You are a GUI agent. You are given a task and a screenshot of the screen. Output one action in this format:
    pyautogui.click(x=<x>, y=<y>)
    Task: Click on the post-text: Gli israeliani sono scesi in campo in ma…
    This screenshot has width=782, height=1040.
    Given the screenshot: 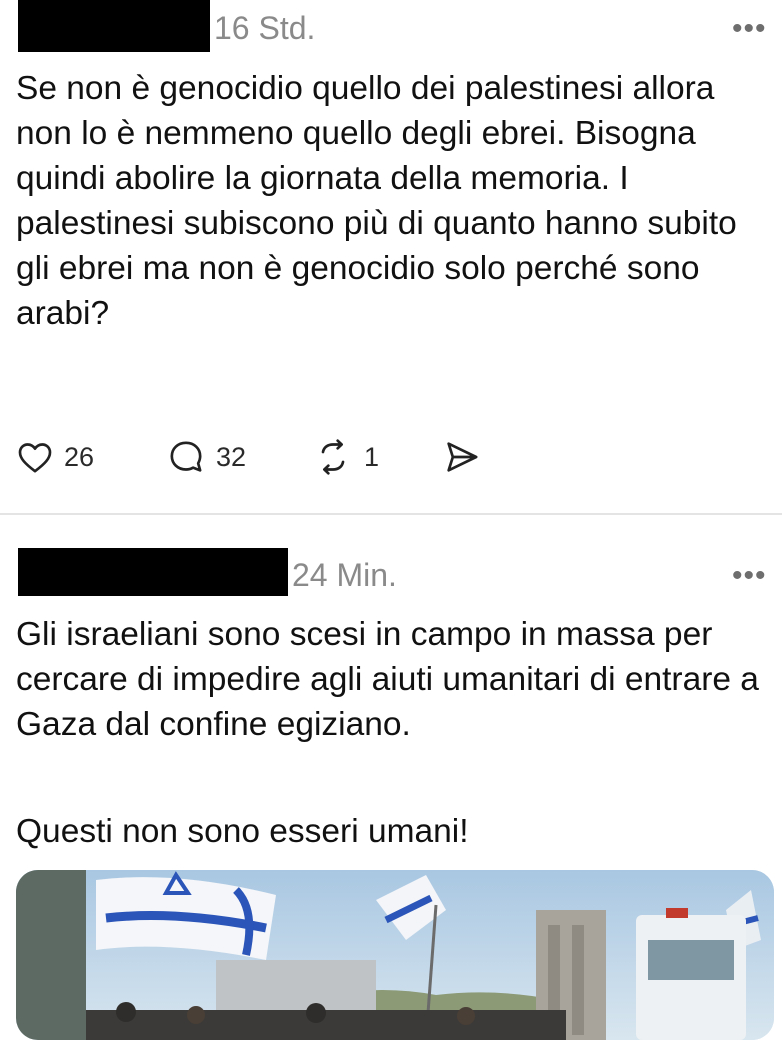 What is the action you would take?
    pyautogui.click(x=387, y=679)
    